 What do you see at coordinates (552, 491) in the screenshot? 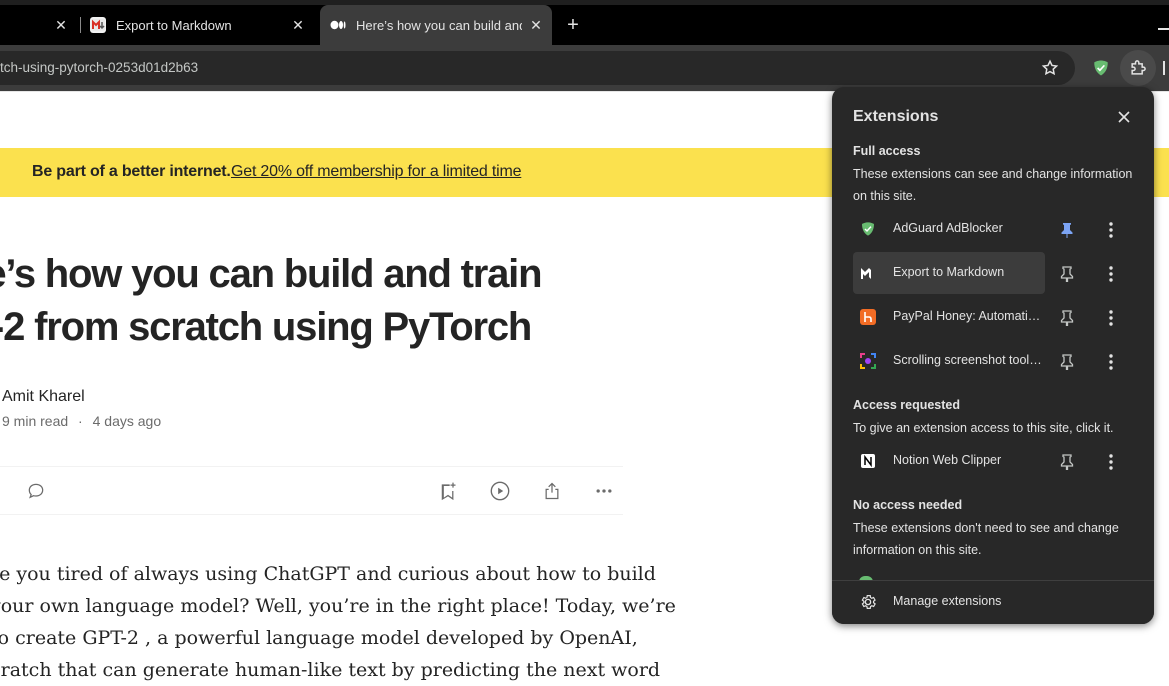
I see `share-icon` at bounding box center [552, 491].